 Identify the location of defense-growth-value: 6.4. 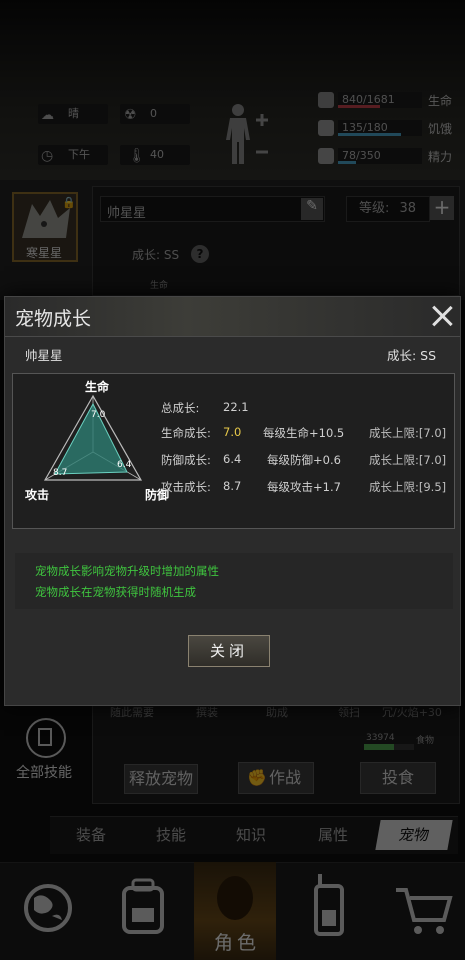
(232, 459).